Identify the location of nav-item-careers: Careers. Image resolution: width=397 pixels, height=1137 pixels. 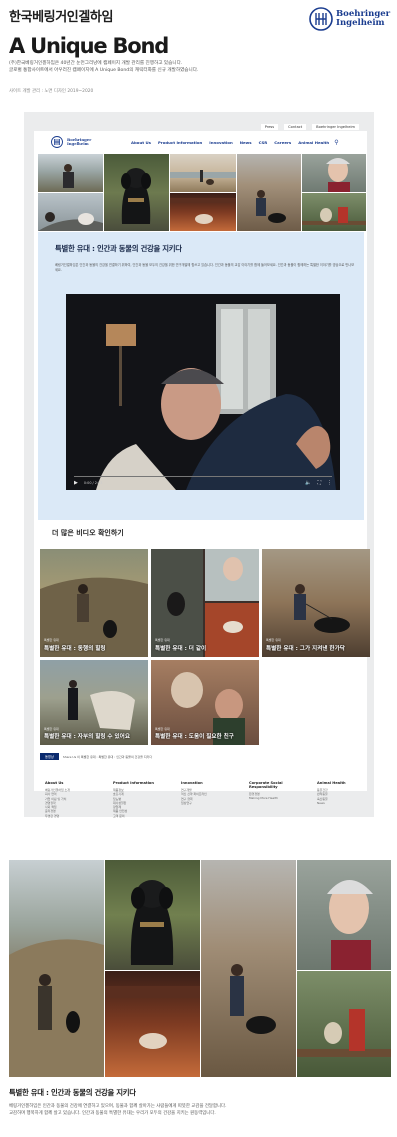
(282, 142).